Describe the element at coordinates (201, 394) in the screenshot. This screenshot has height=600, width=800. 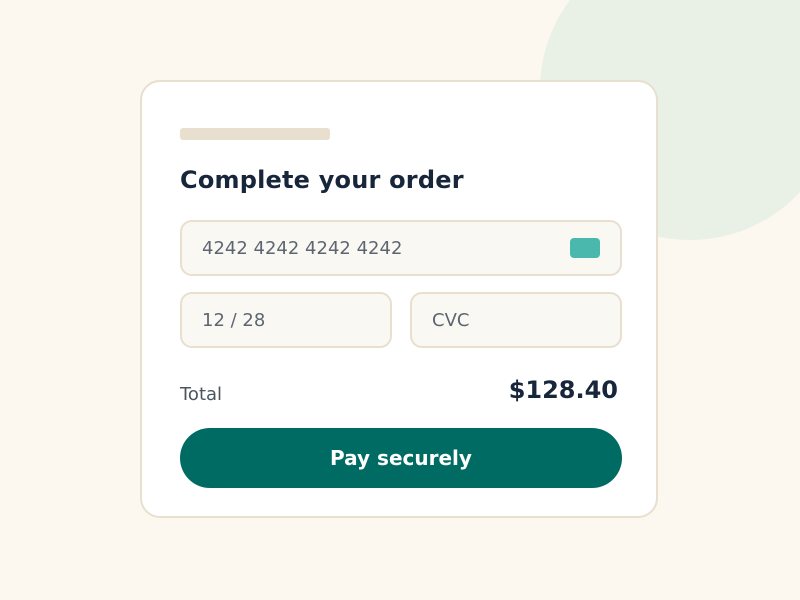
I see `total-label: Total` at that location.